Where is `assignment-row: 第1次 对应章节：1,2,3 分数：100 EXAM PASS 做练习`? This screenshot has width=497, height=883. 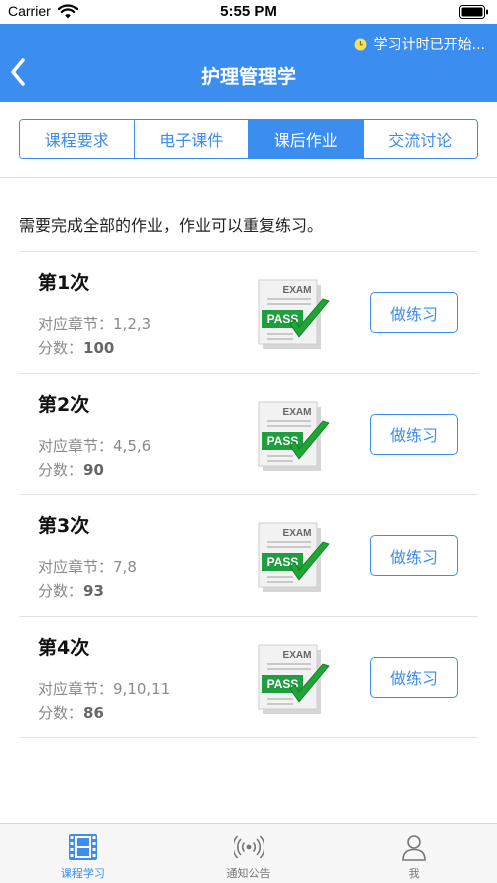
assignment-row: 第1次 对应章节：1,2,3 分数：100 EXAM PASS 做练习 is located at coordinates (248, 313).